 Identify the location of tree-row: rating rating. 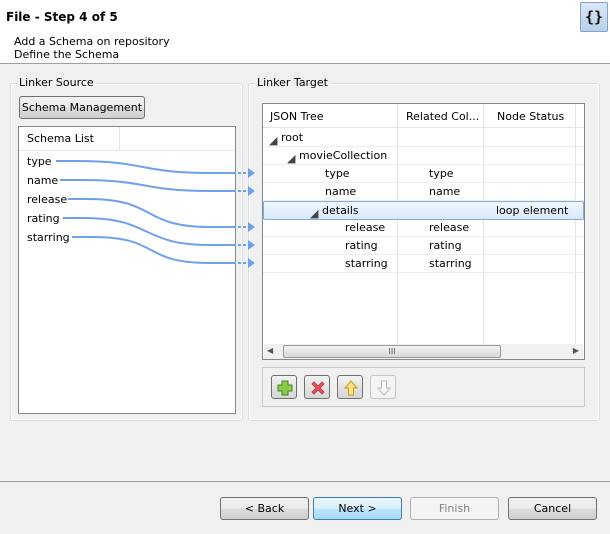
(423, 246).